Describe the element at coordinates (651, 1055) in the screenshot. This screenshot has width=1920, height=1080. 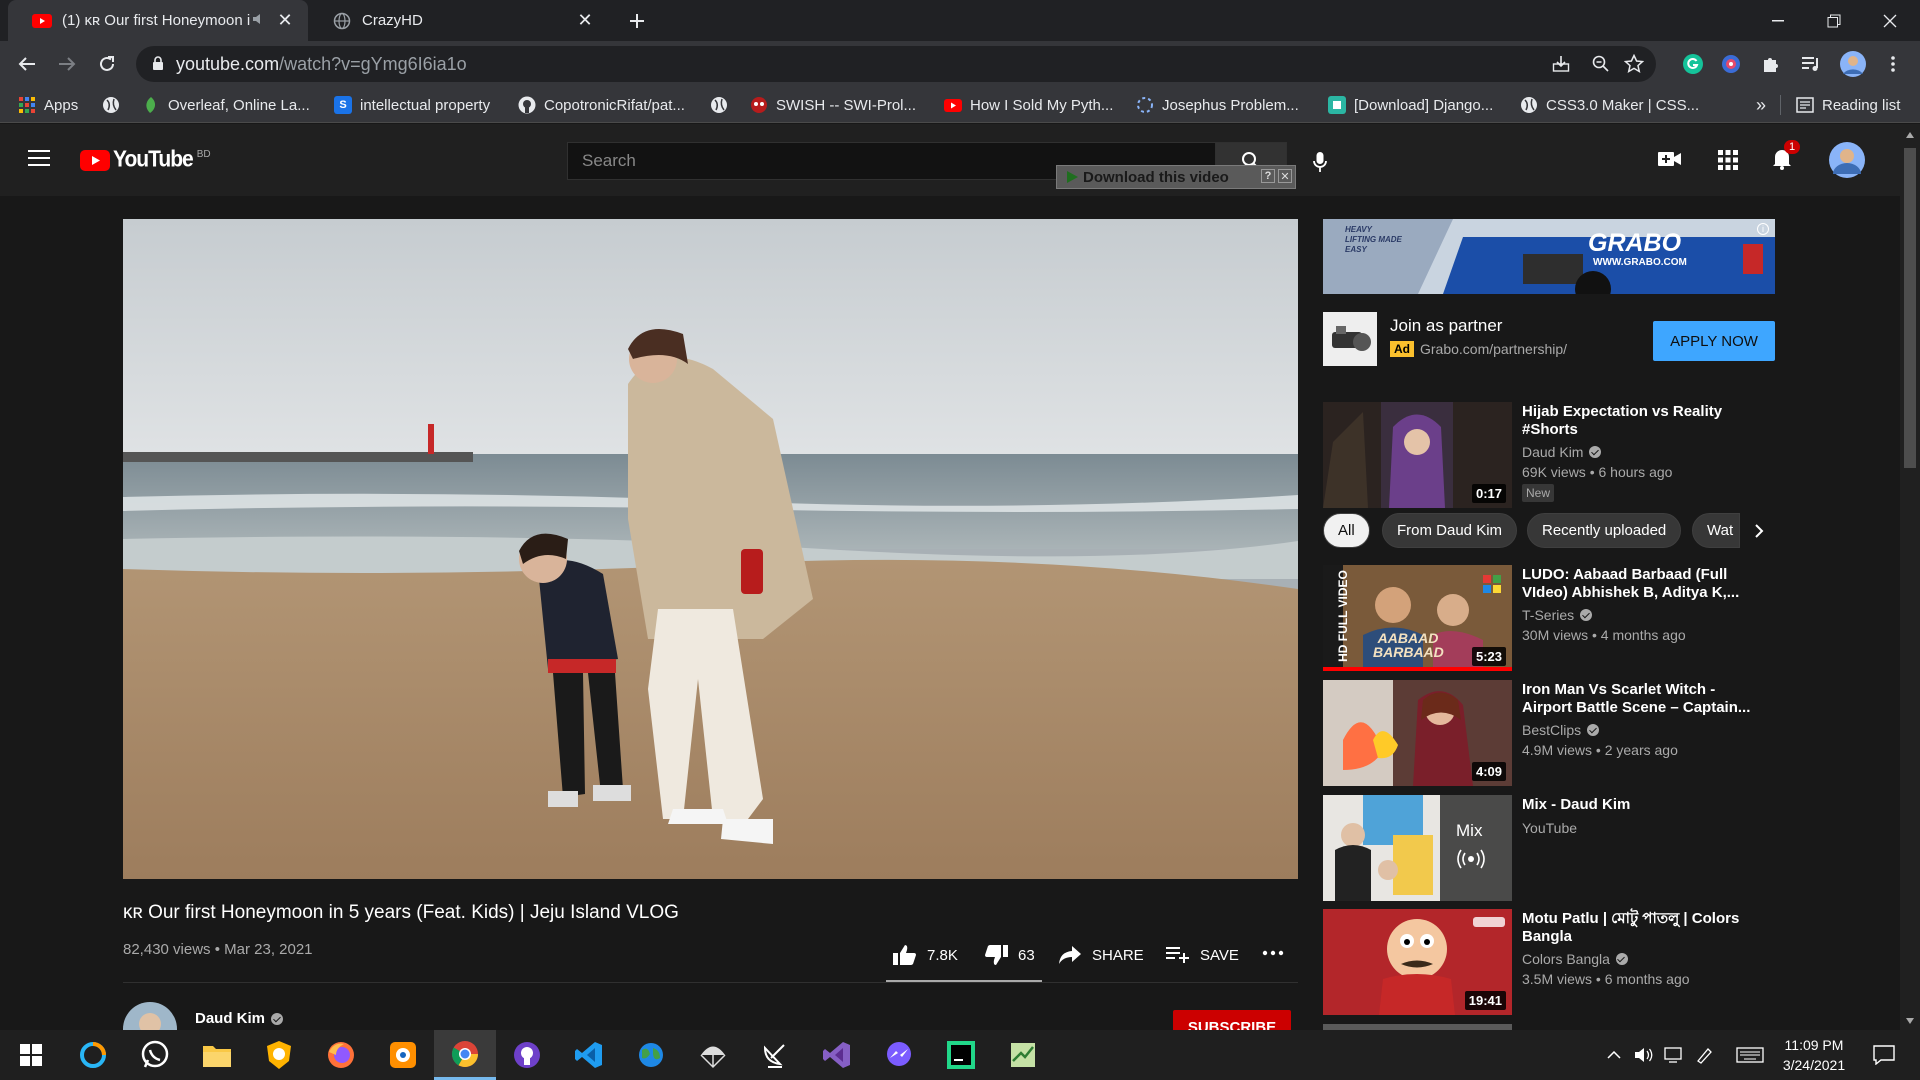
I see `taskbar-app-globe` at that location.